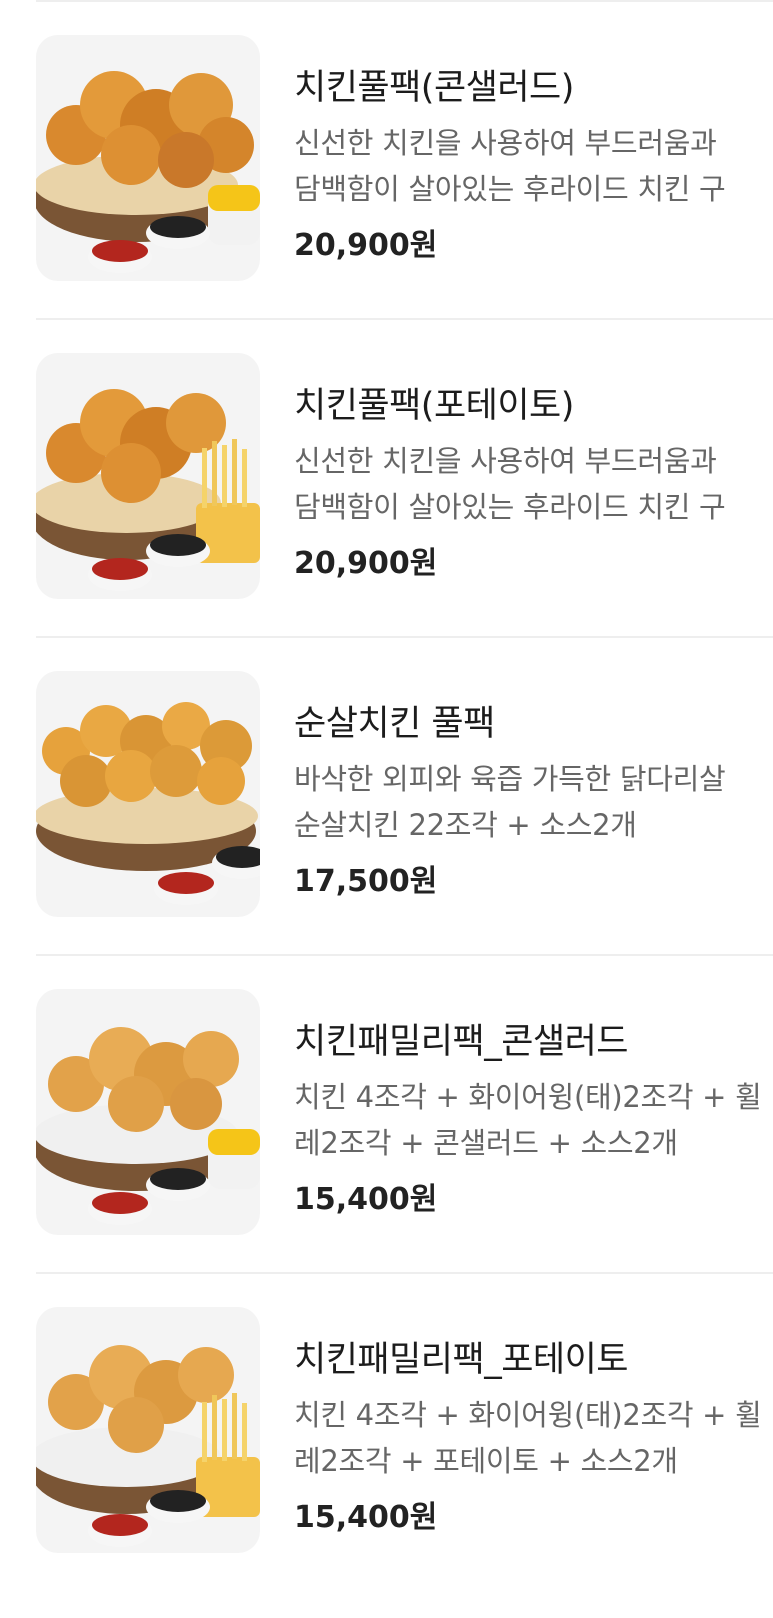 The image size is (773, 1618). Describe the element at coordinates (434, 88) in the screenshot. I see `menu-item-name: 치킨풀팩(콘샐러드)` at that location.